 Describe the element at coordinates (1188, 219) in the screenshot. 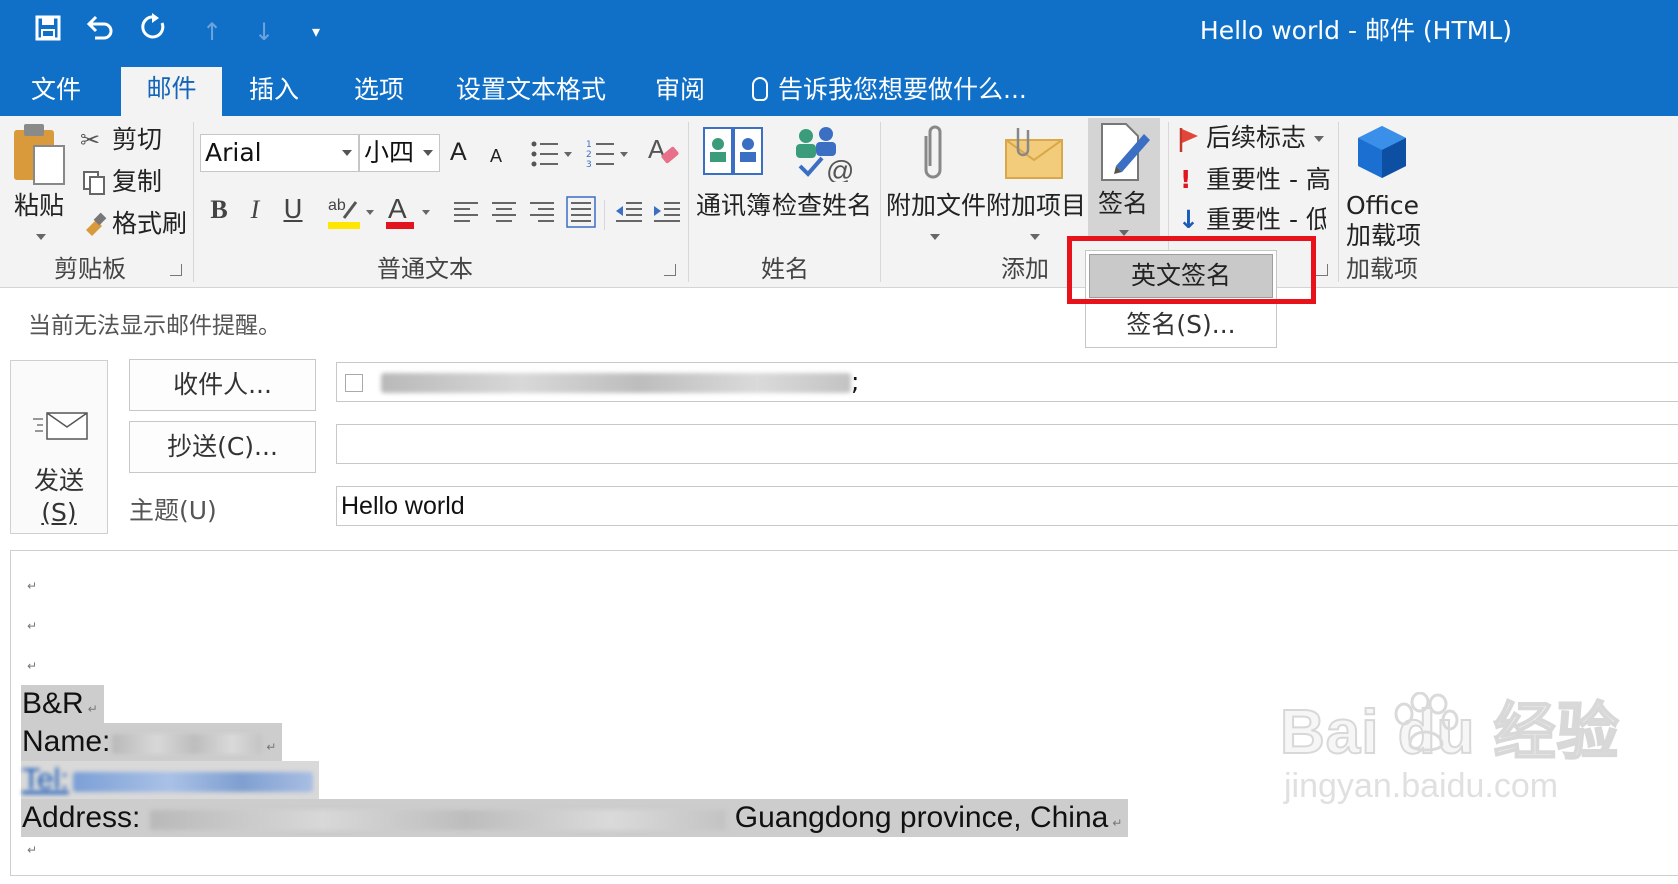

I see `down-arrow-importance-icon: ↓` at that location.